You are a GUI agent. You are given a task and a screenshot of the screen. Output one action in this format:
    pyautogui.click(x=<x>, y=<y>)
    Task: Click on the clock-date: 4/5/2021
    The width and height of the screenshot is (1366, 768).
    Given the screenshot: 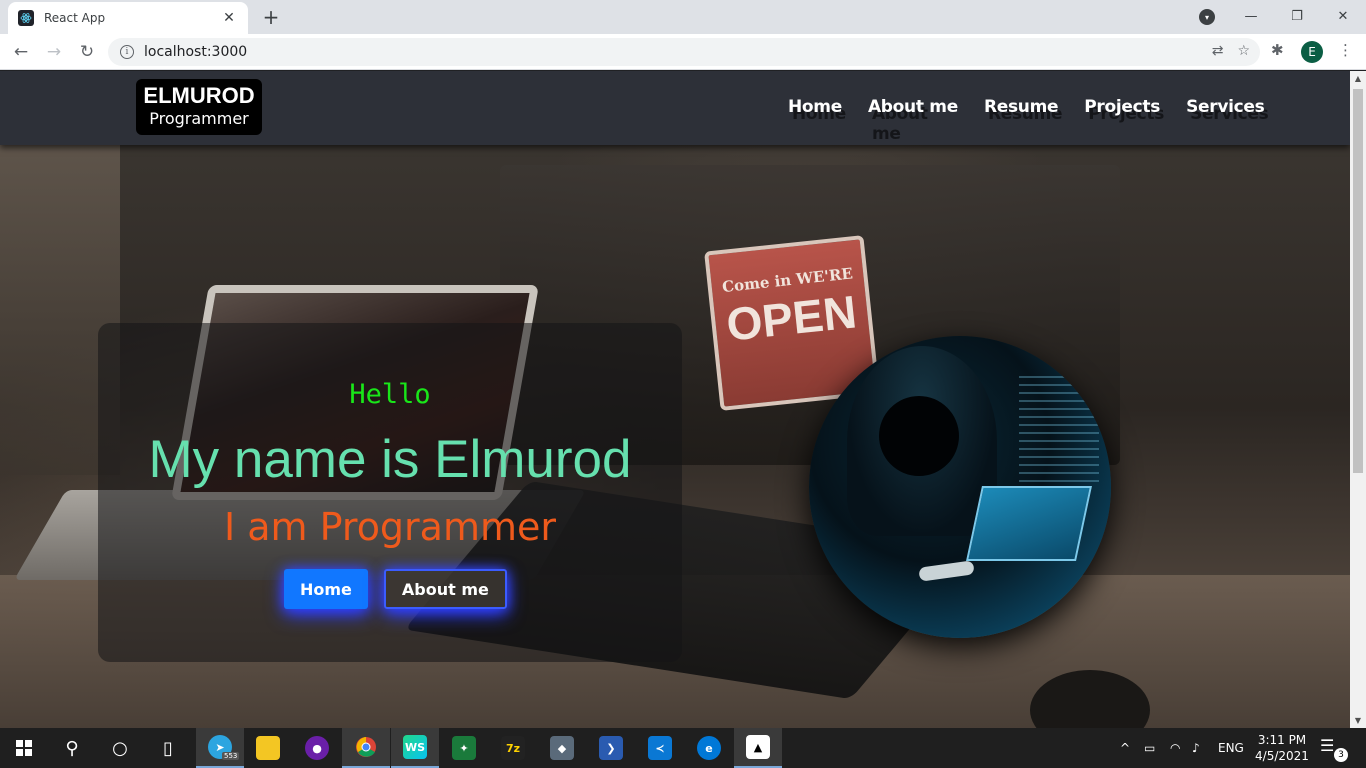 What is the action you would take?
    pyautogui.click(x=1282, y=756)
    